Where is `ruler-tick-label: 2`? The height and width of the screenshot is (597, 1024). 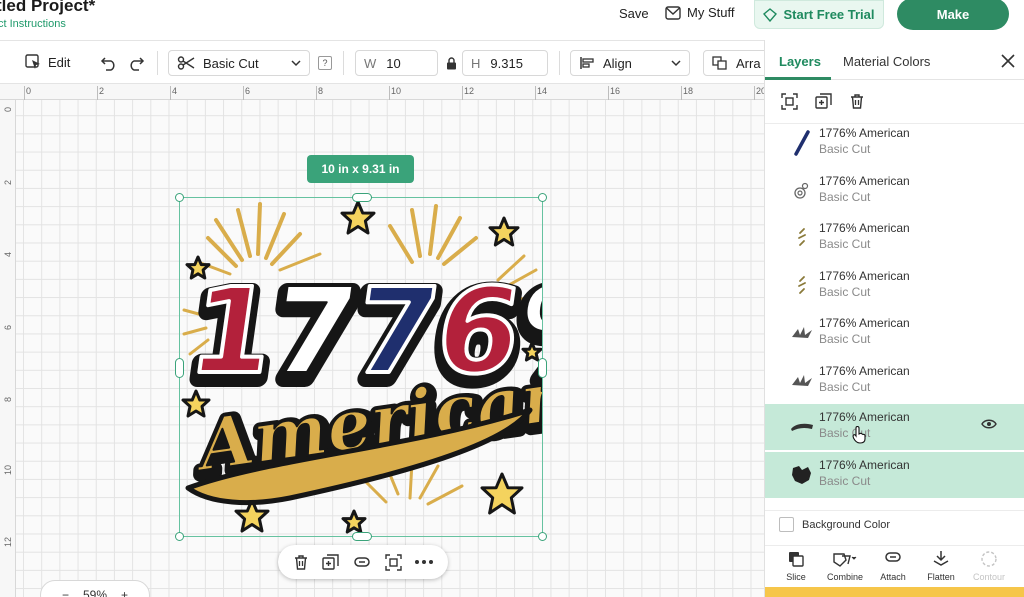
ruler-tick-label: 2 is located at coordinates (100, 93).